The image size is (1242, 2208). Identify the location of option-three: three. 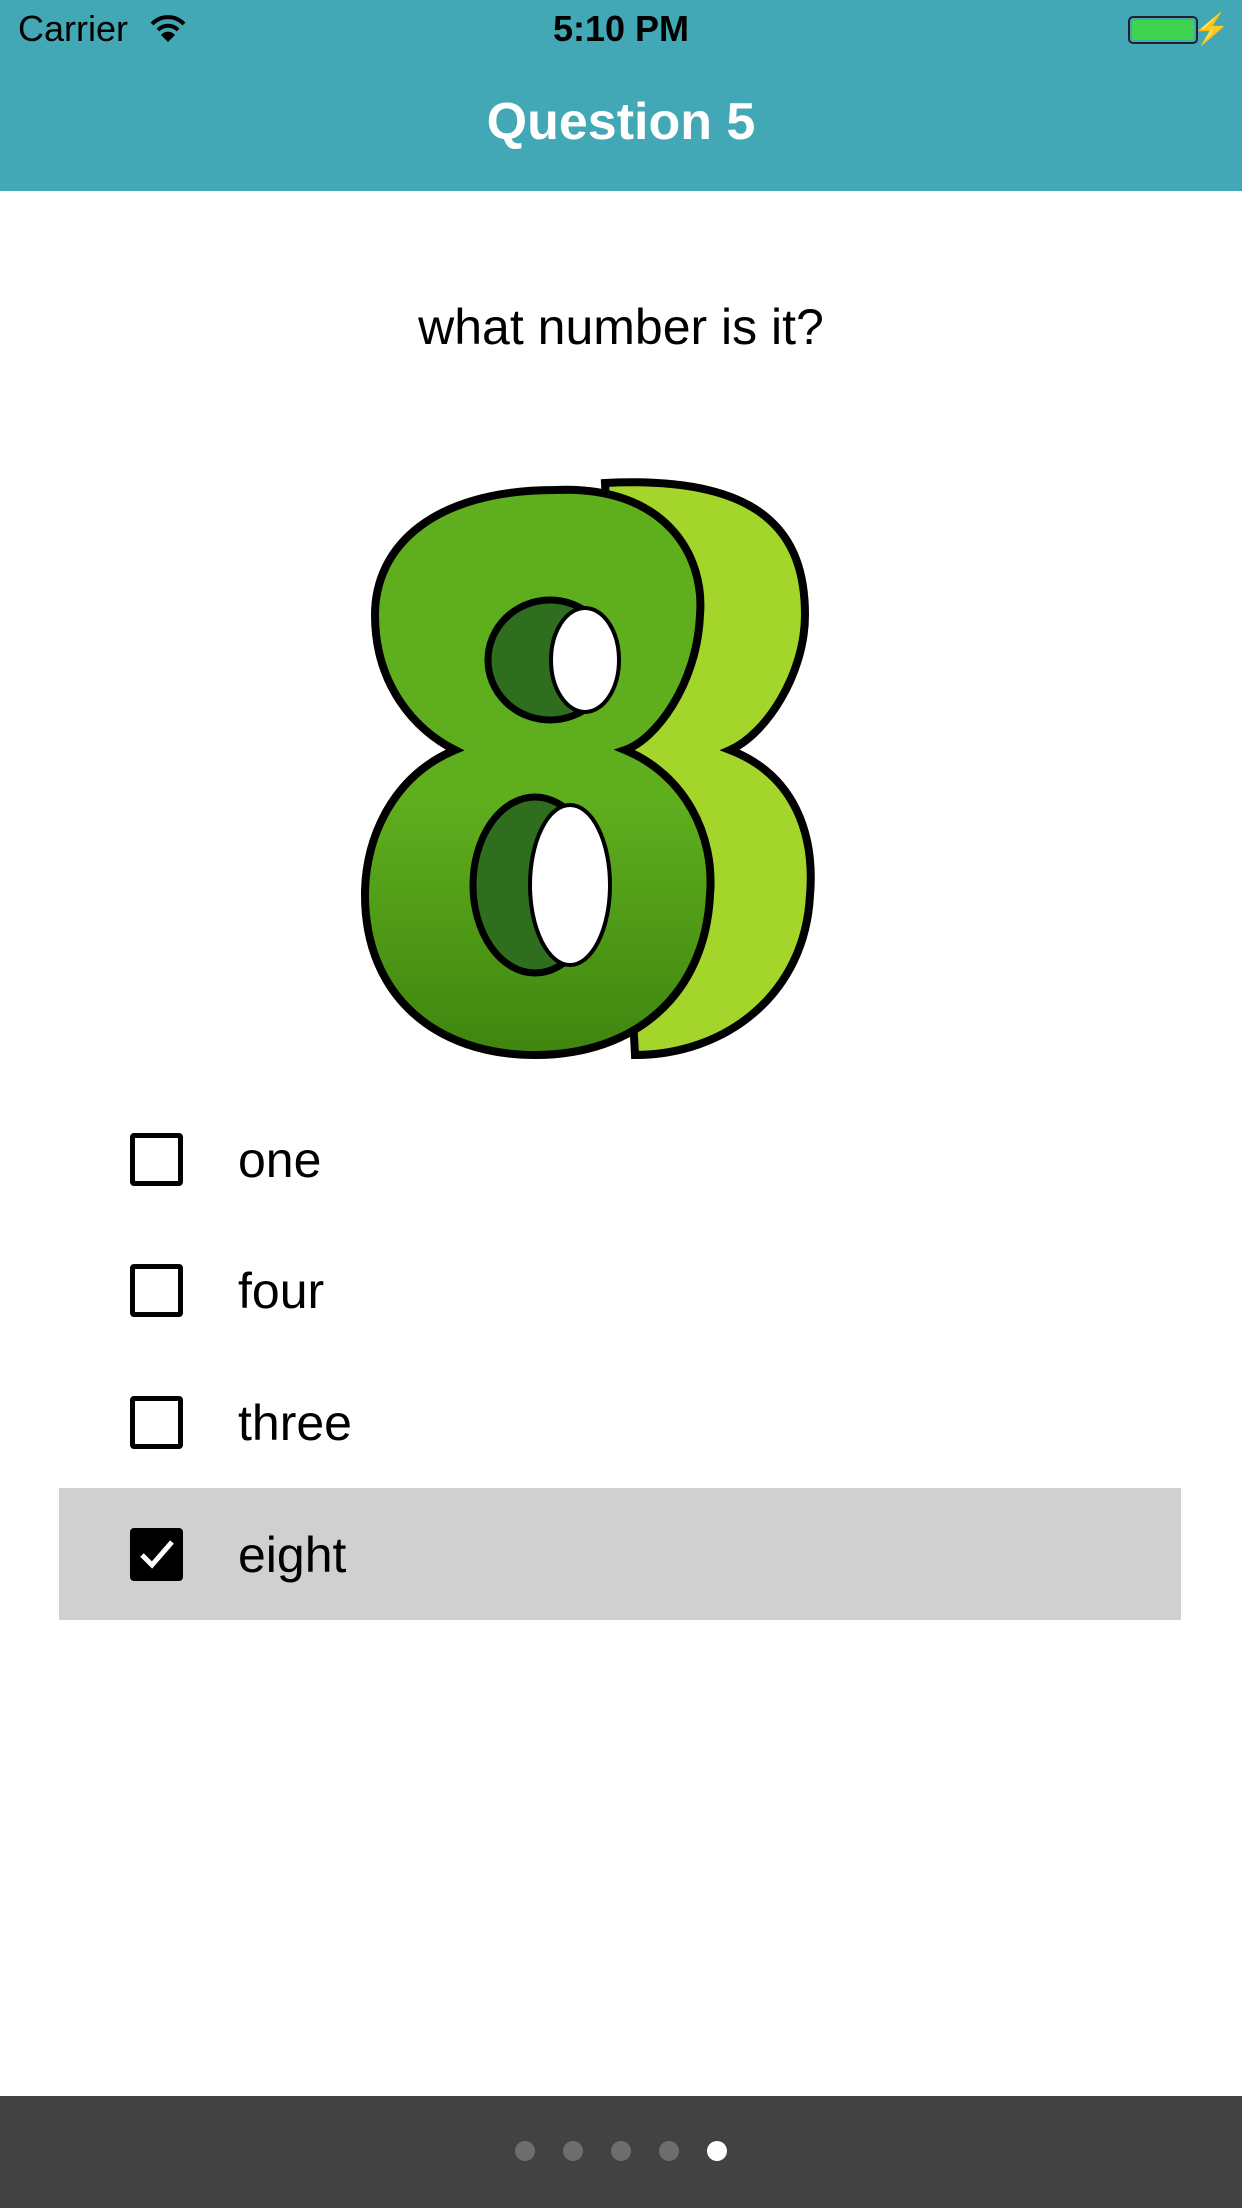
(620, 1422).